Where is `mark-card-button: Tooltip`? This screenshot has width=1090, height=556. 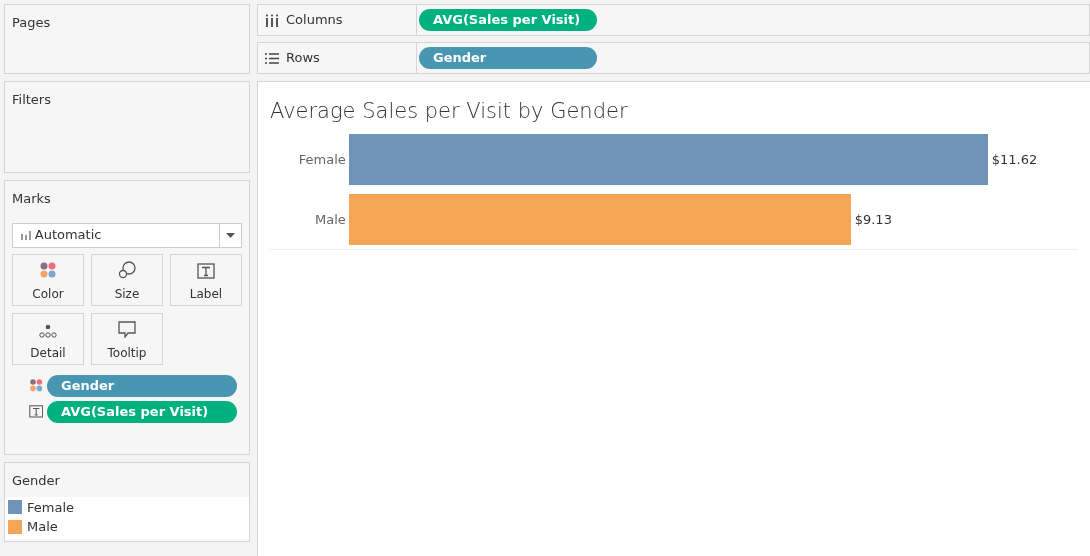 mark-card-button: Tooltip is located at coordinates (127, 338).